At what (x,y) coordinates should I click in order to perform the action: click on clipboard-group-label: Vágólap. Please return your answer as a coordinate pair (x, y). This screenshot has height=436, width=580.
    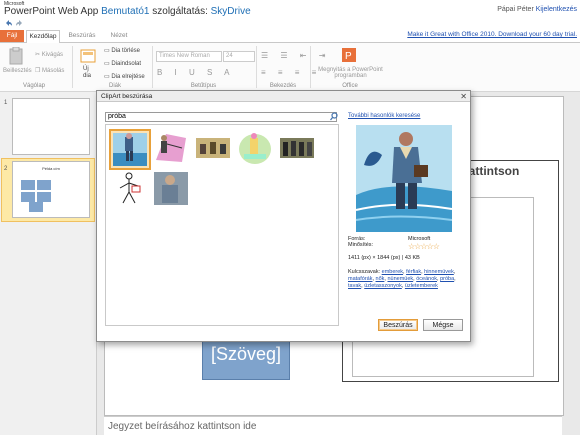
    Looking at the image, I should click on (34, 86).